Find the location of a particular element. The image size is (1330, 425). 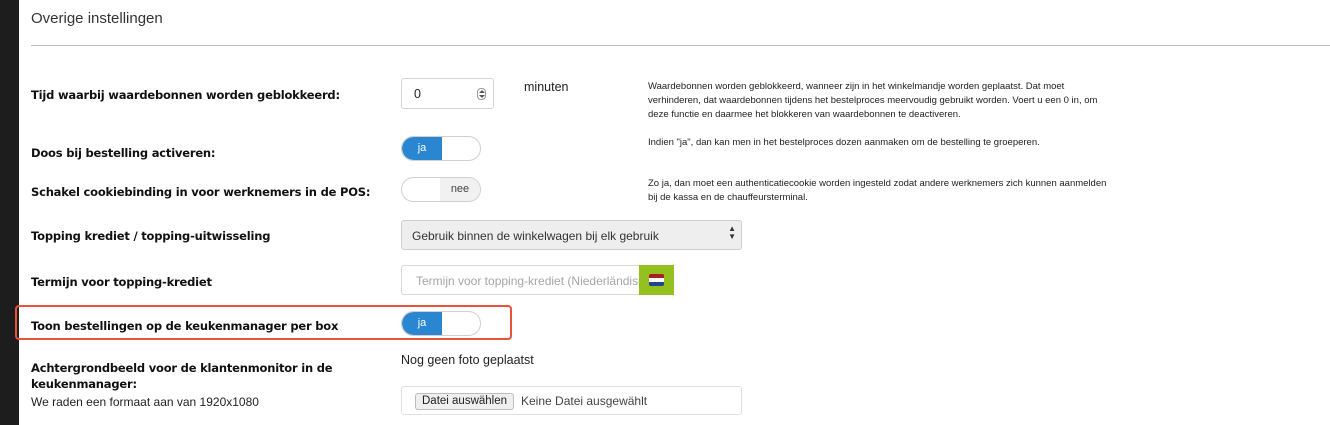

background-image-sublabel: We raden een formaat aan van 1920x1080 is located at coordinates (145, 402).